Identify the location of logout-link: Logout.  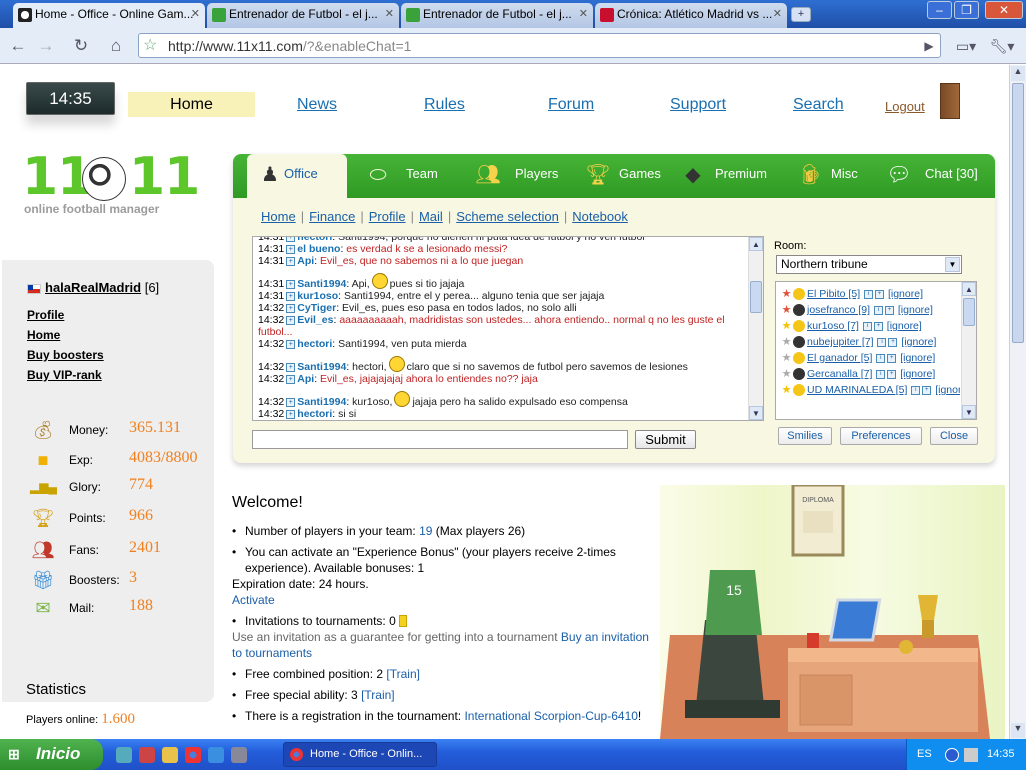
(905, 106).